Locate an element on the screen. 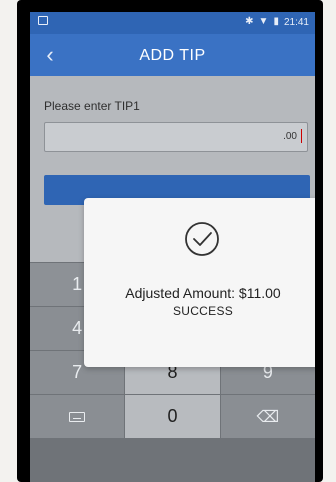 The width and height of the screenshot is (336, 482). app-bar: ‹ ADD TIP is located at coordinates (172, 55).